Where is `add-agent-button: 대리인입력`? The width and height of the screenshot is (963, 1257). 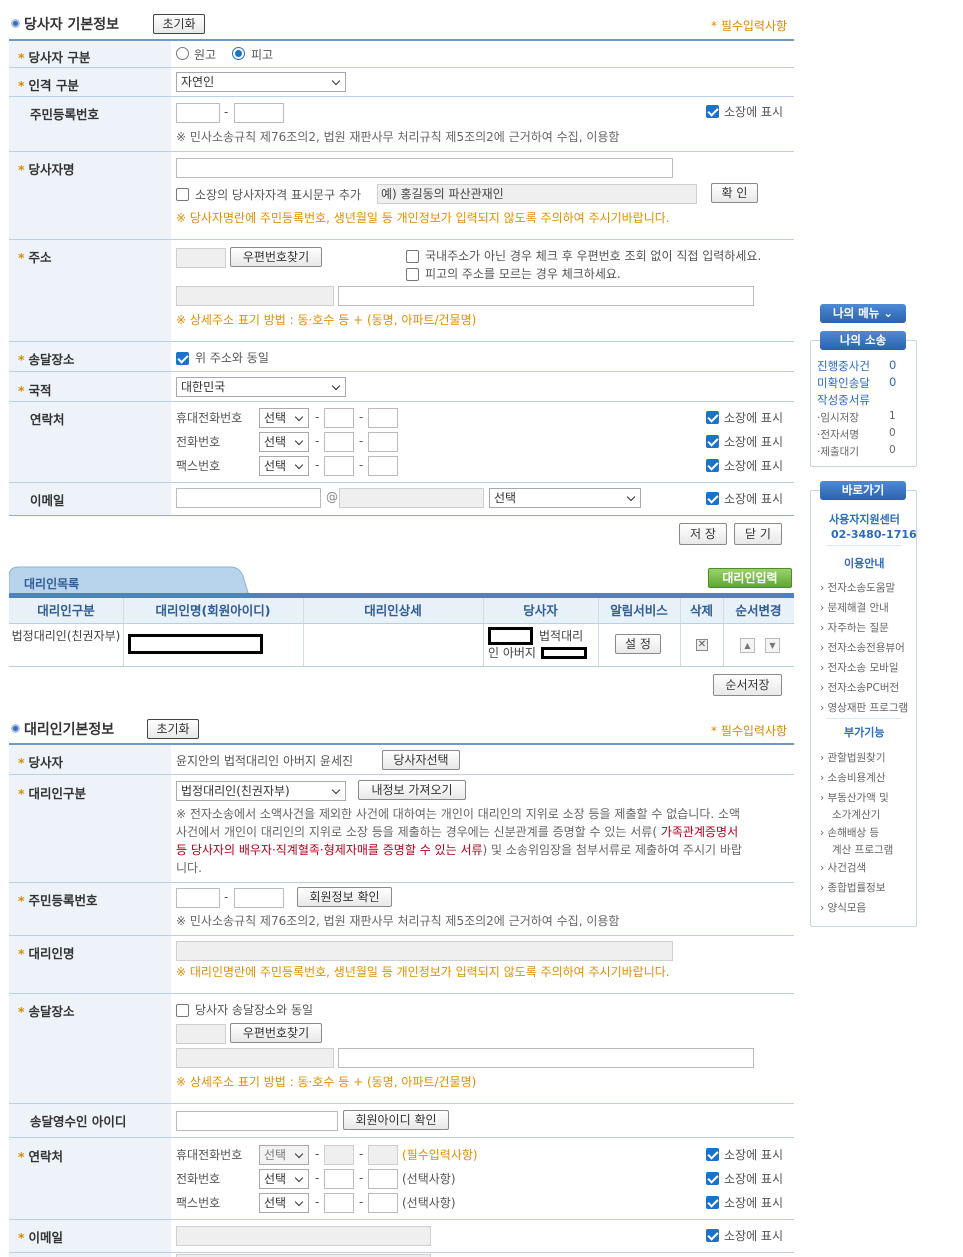
add-agent-button: 대리인입력 is located at coordinates (750, 578).